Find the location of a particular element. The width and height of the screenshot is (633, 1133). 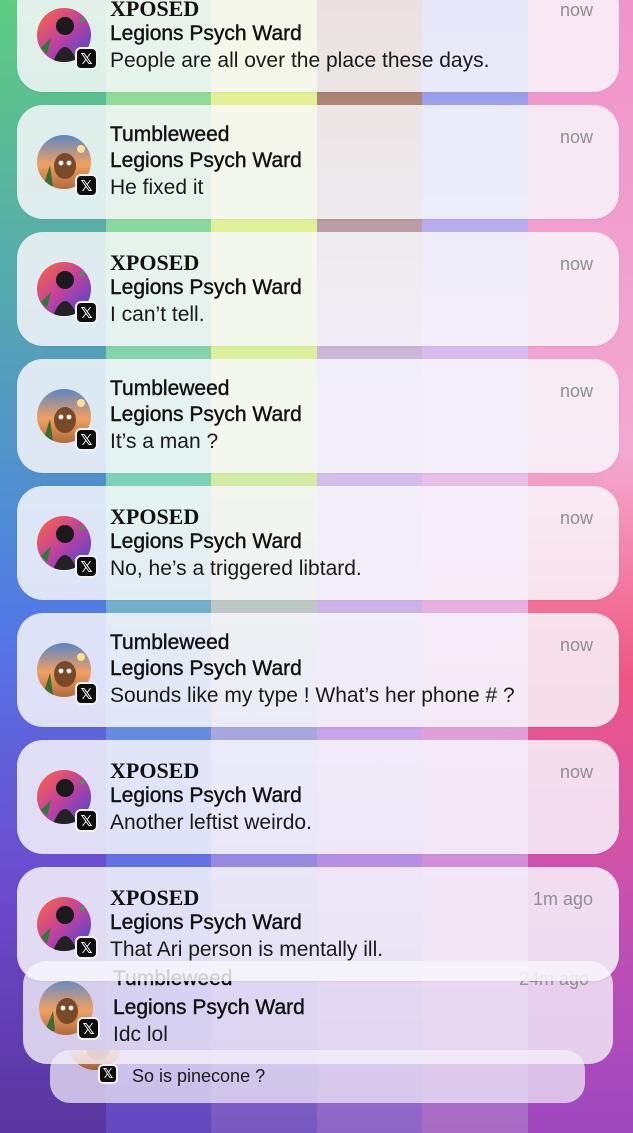

notification-message: I can’t tell. is located at coordinates (157, 314).